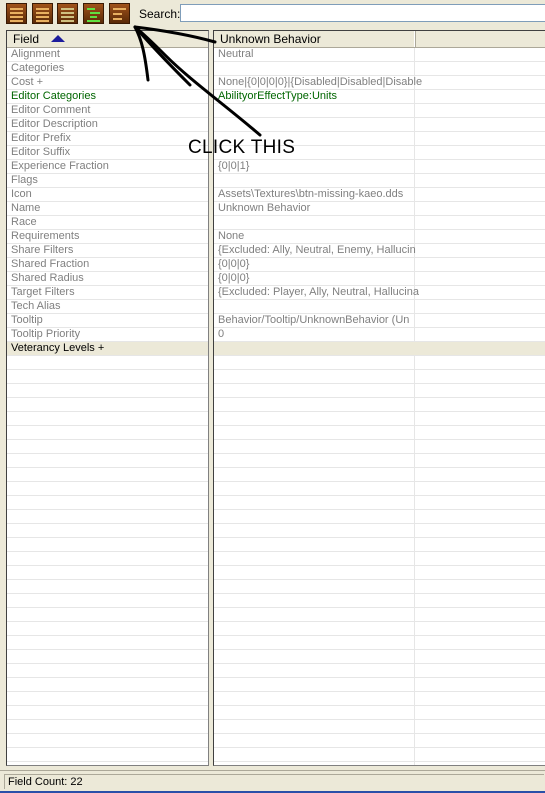 This screenshot has height=793, width=545. What do you see at coordinates (107, 195) in the screenshot?
I see `field-row: Icon` at bounding box center [107, 195].